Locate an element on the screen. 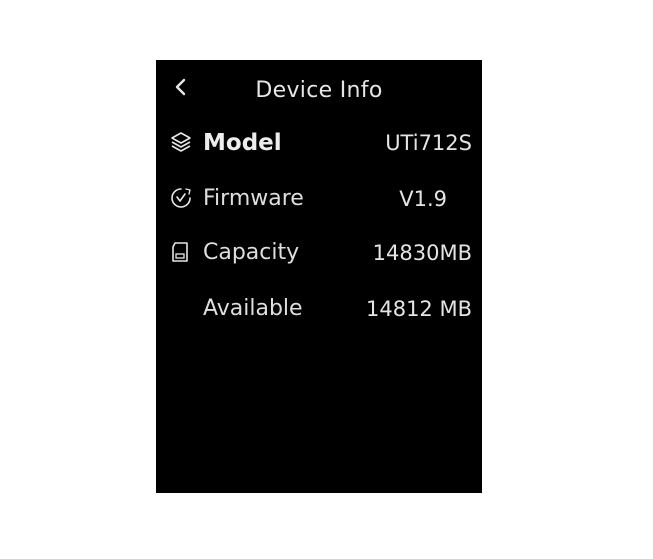 Image resolution: width=653 pixels, height=559 pixels. row-label-model: Model is located at coordinates (242, 143).